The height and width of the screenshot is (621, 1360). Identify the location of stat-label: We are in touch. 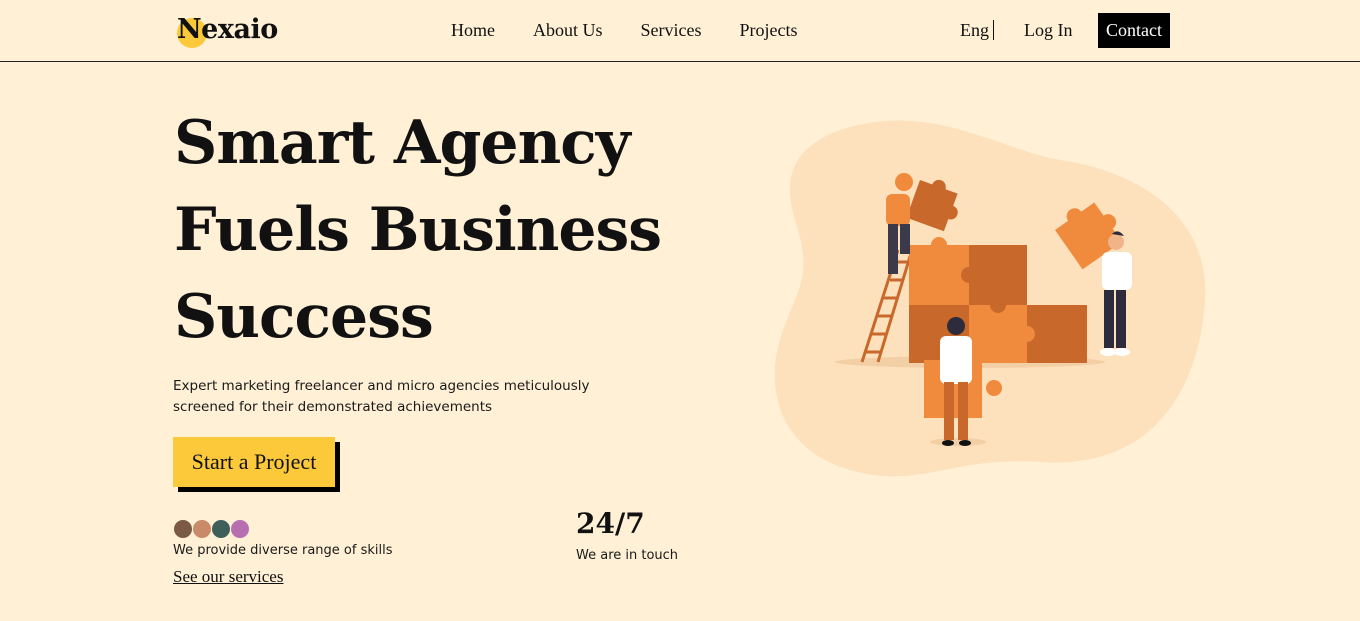
(627, 555).